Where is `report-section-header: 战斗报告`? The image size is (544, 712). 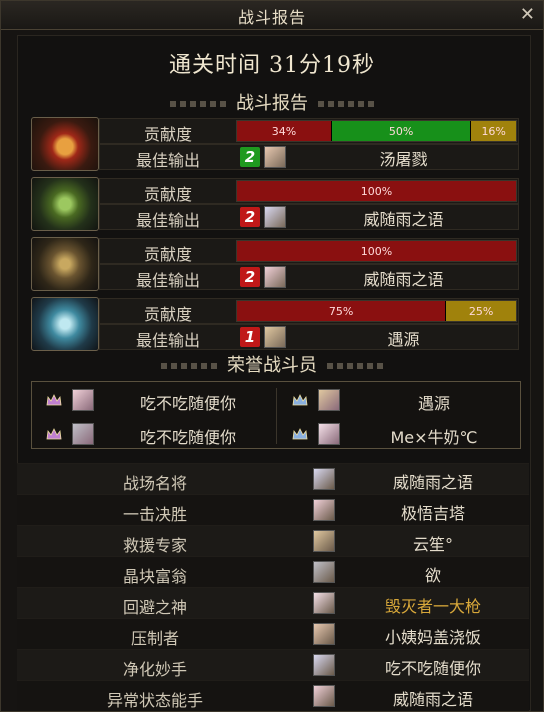 report-section-header: 战斗报告 is located at coordinates (272, 101).